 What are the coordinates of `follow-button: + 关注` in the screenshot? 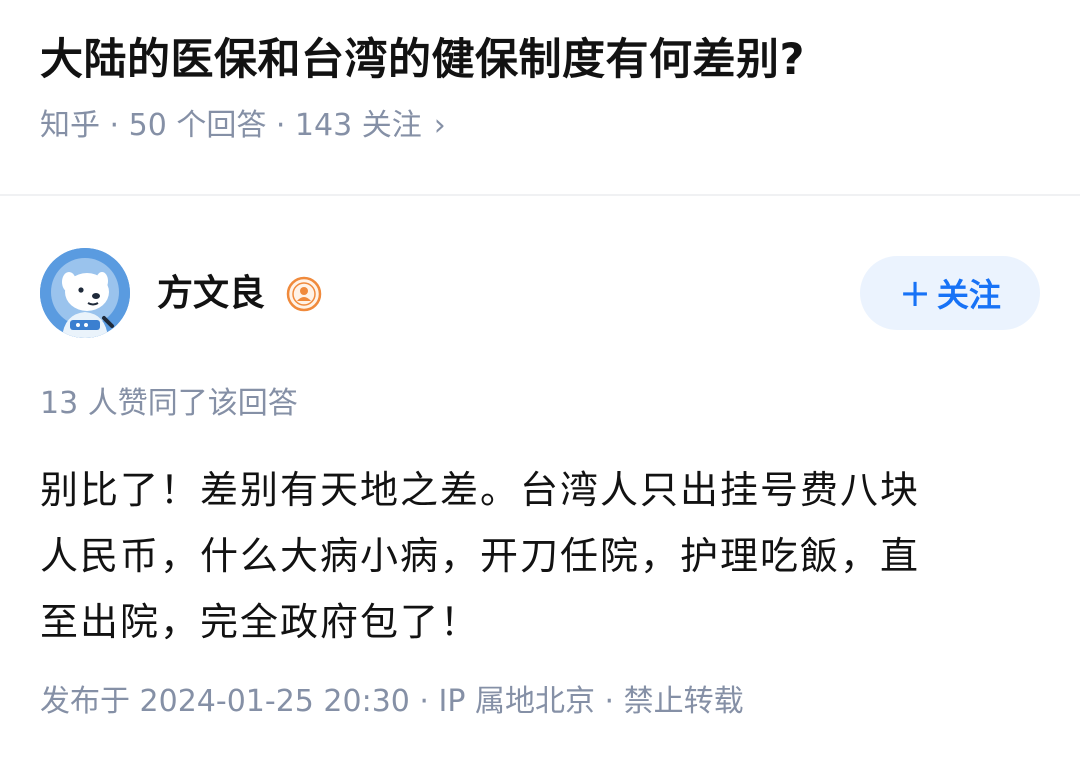 It's located at (950, 293).